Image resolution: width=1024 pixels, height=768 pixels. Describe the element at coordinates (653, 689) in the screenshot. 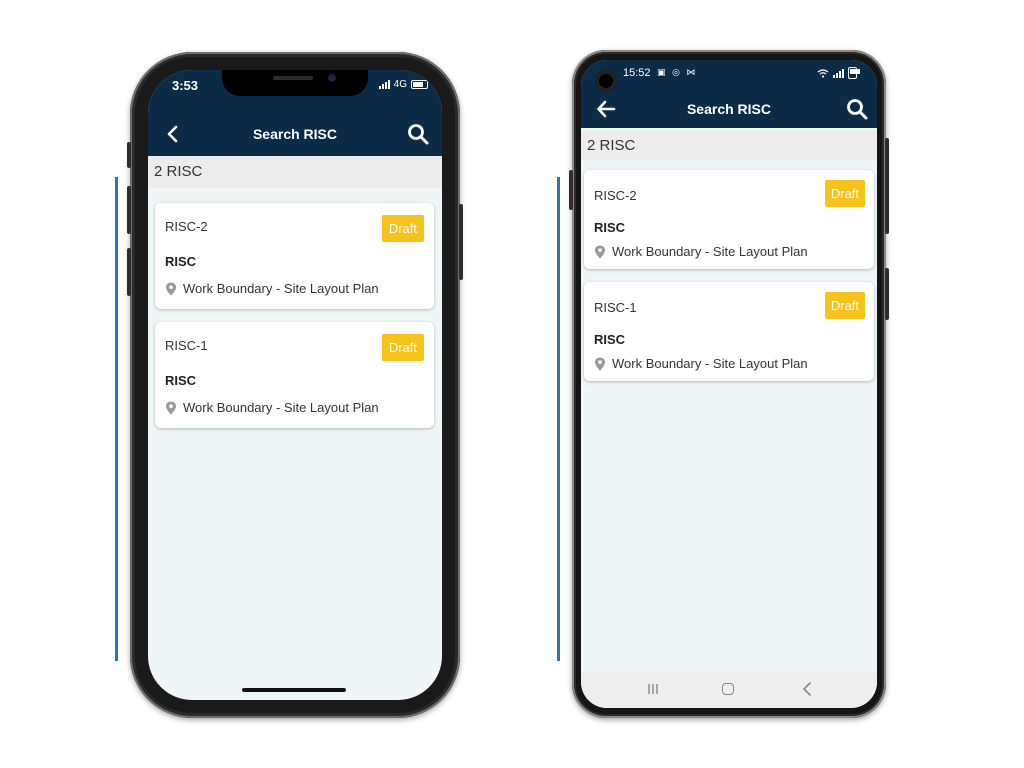

I see `recent-apps-icon` at that location.